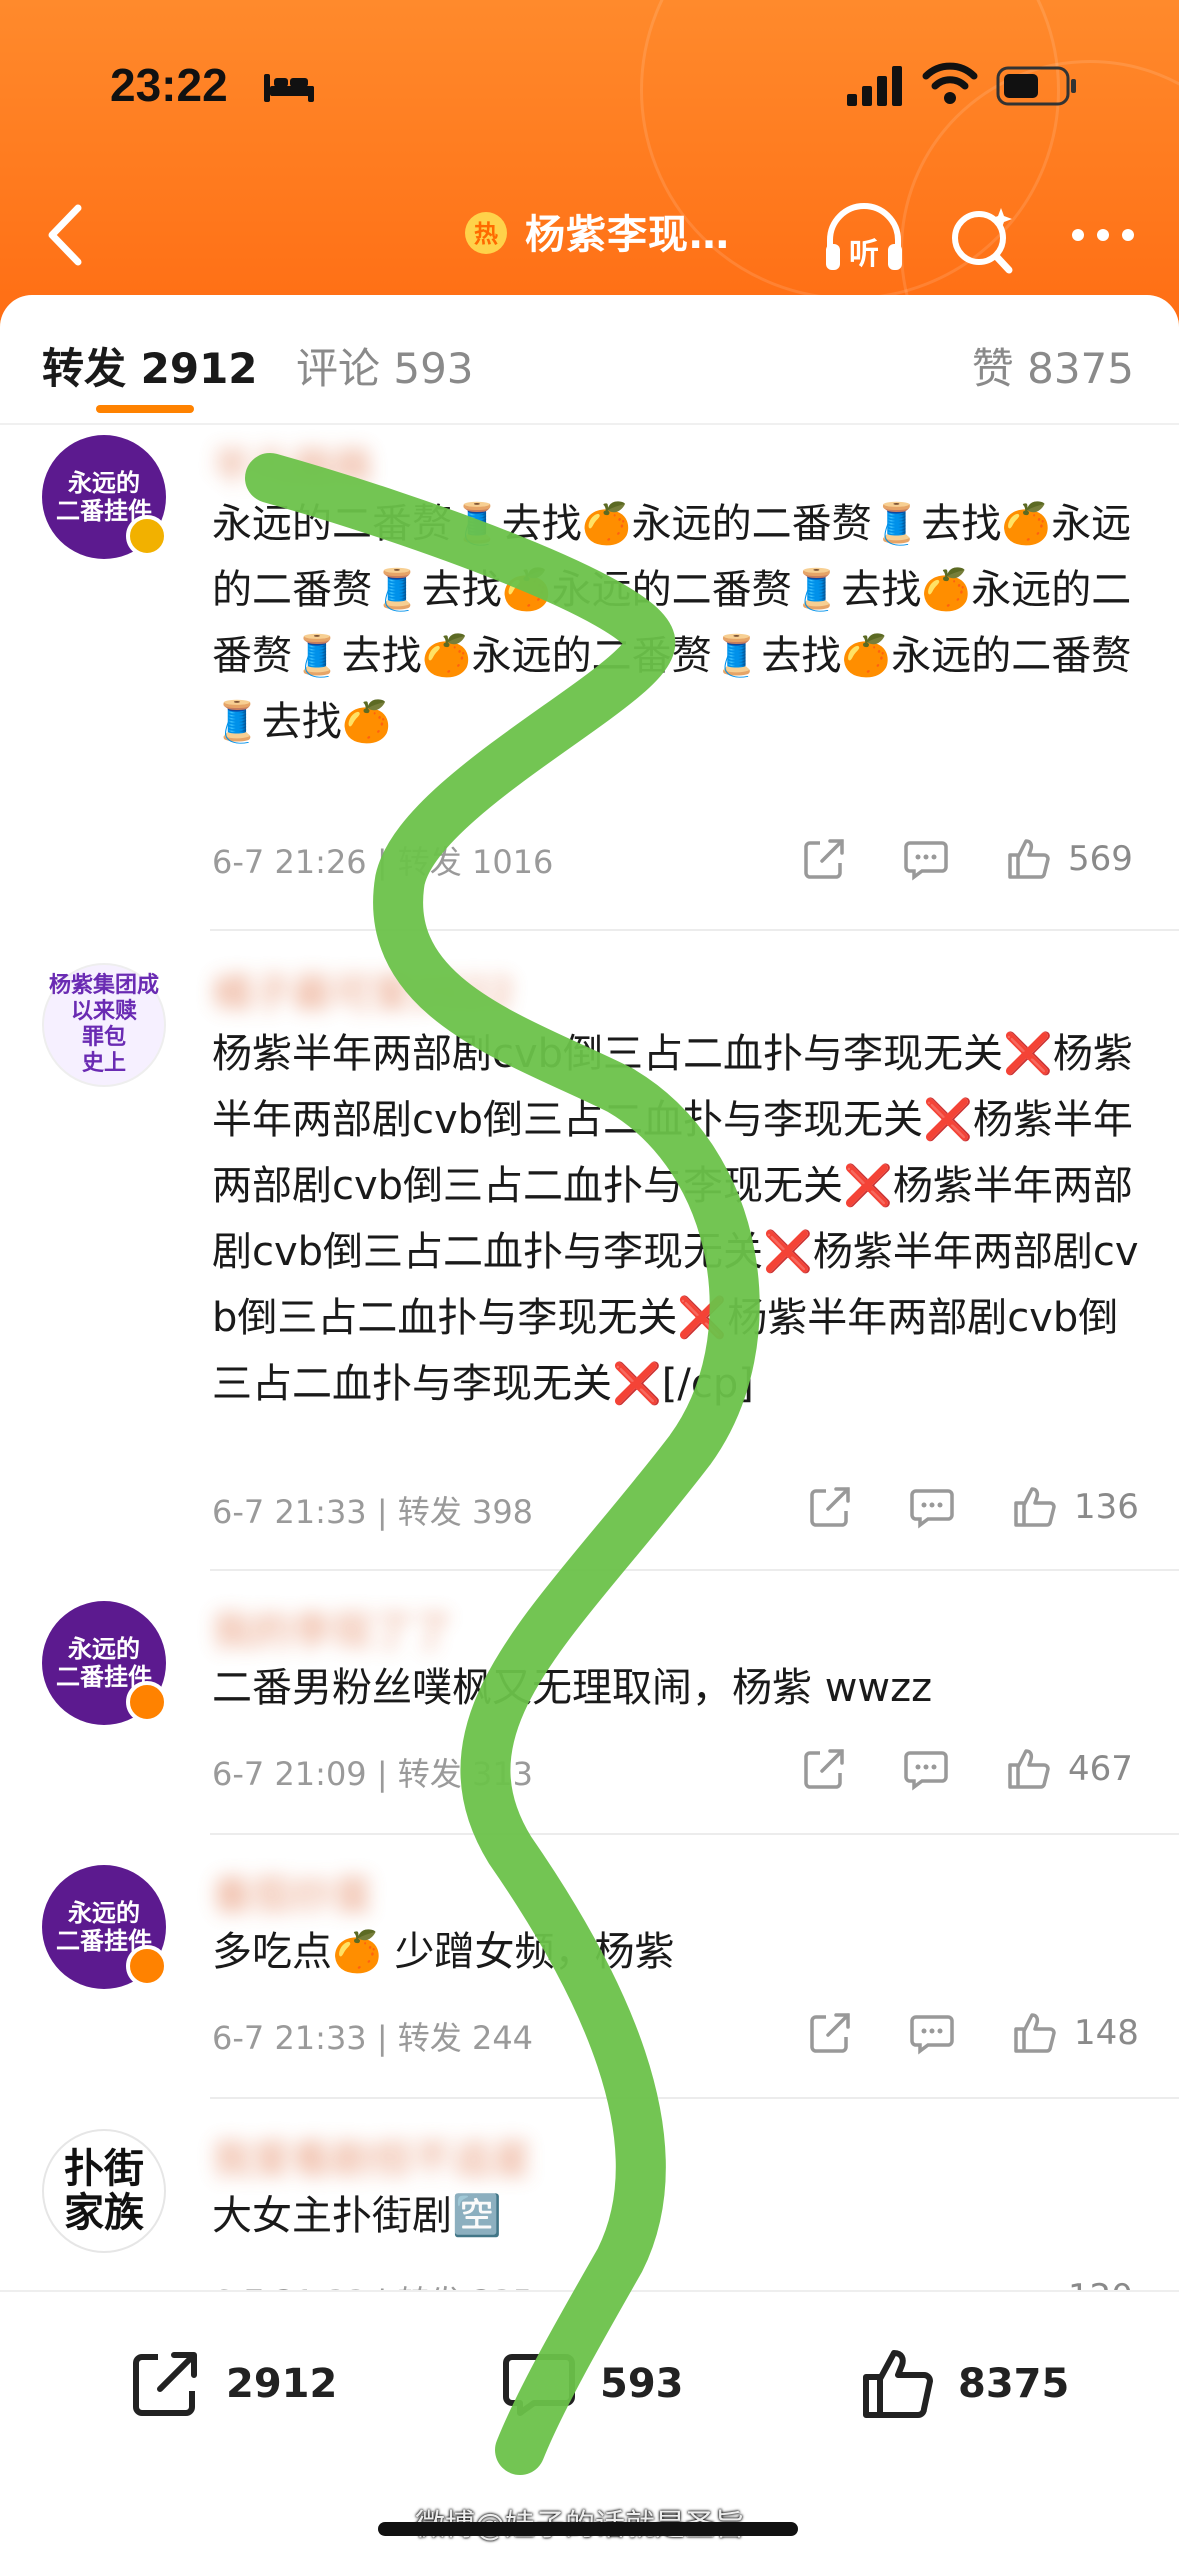 This screenshot has width=1179, height=2556. I want to click on battery-icon, so click(1036, 86).